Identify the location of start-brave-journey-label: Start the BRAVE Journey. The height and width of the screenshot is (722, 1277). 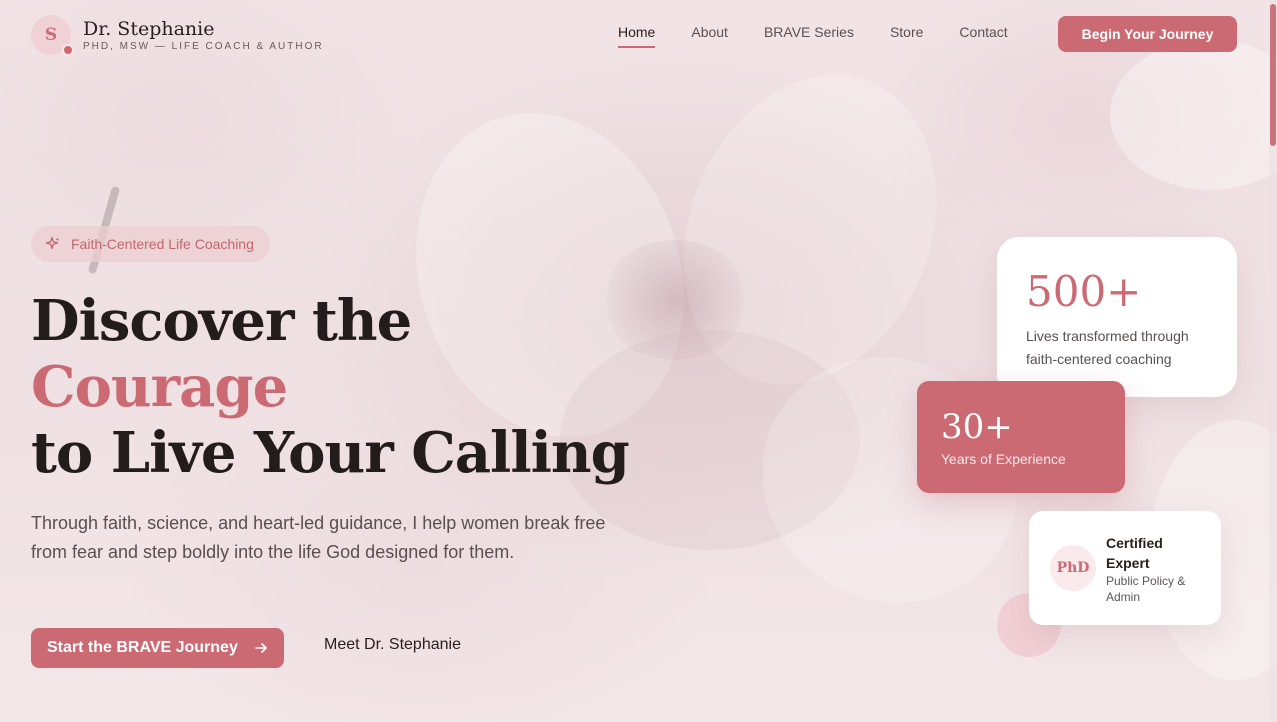
(142, 647).